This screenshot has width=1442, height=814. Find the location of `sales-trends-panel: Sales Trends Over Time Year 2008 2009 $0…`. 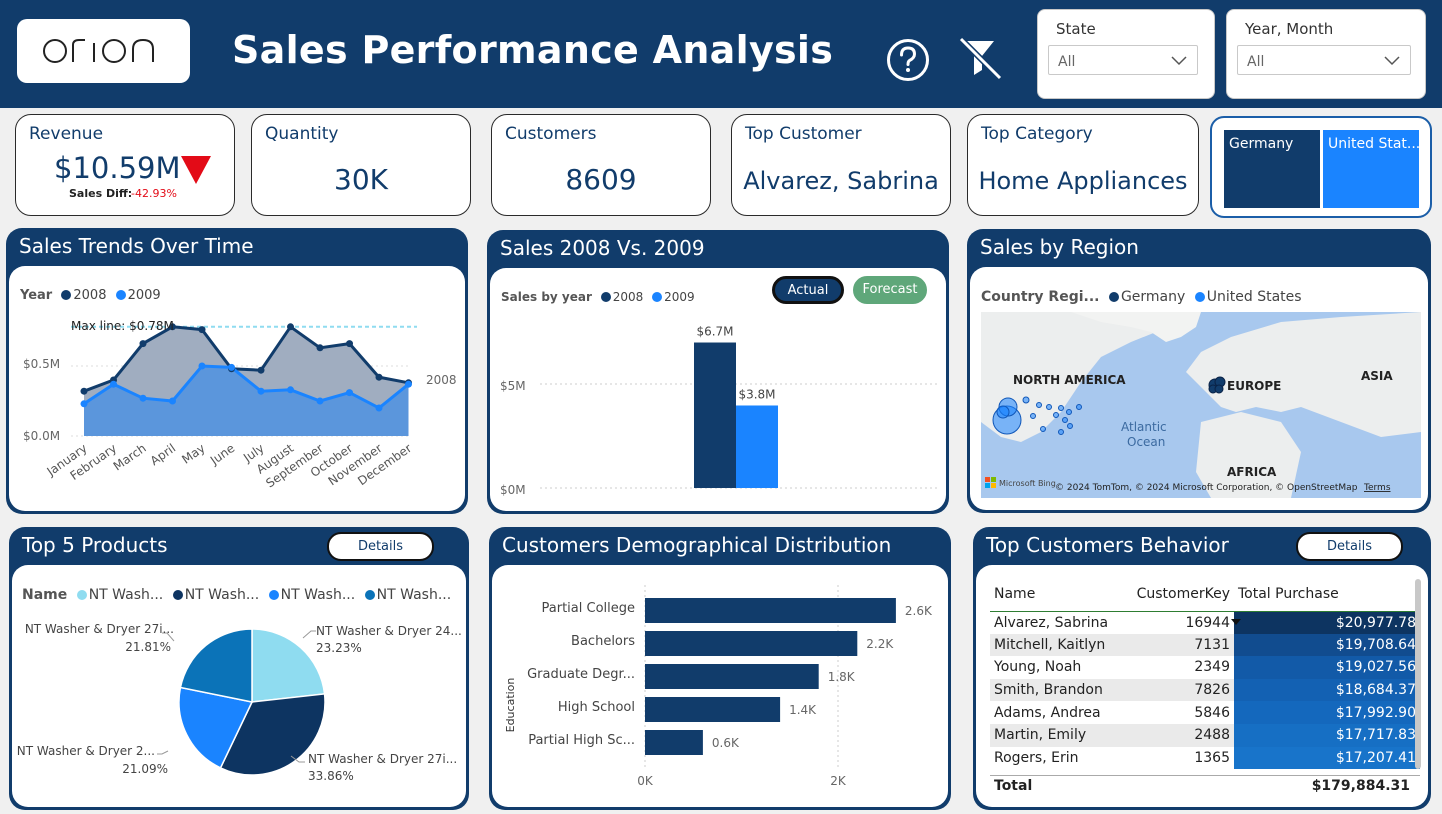

sales-trends-panel: Sales Trends Over Time Year 2008 2009 $0… is located at coordinates (237, 371).